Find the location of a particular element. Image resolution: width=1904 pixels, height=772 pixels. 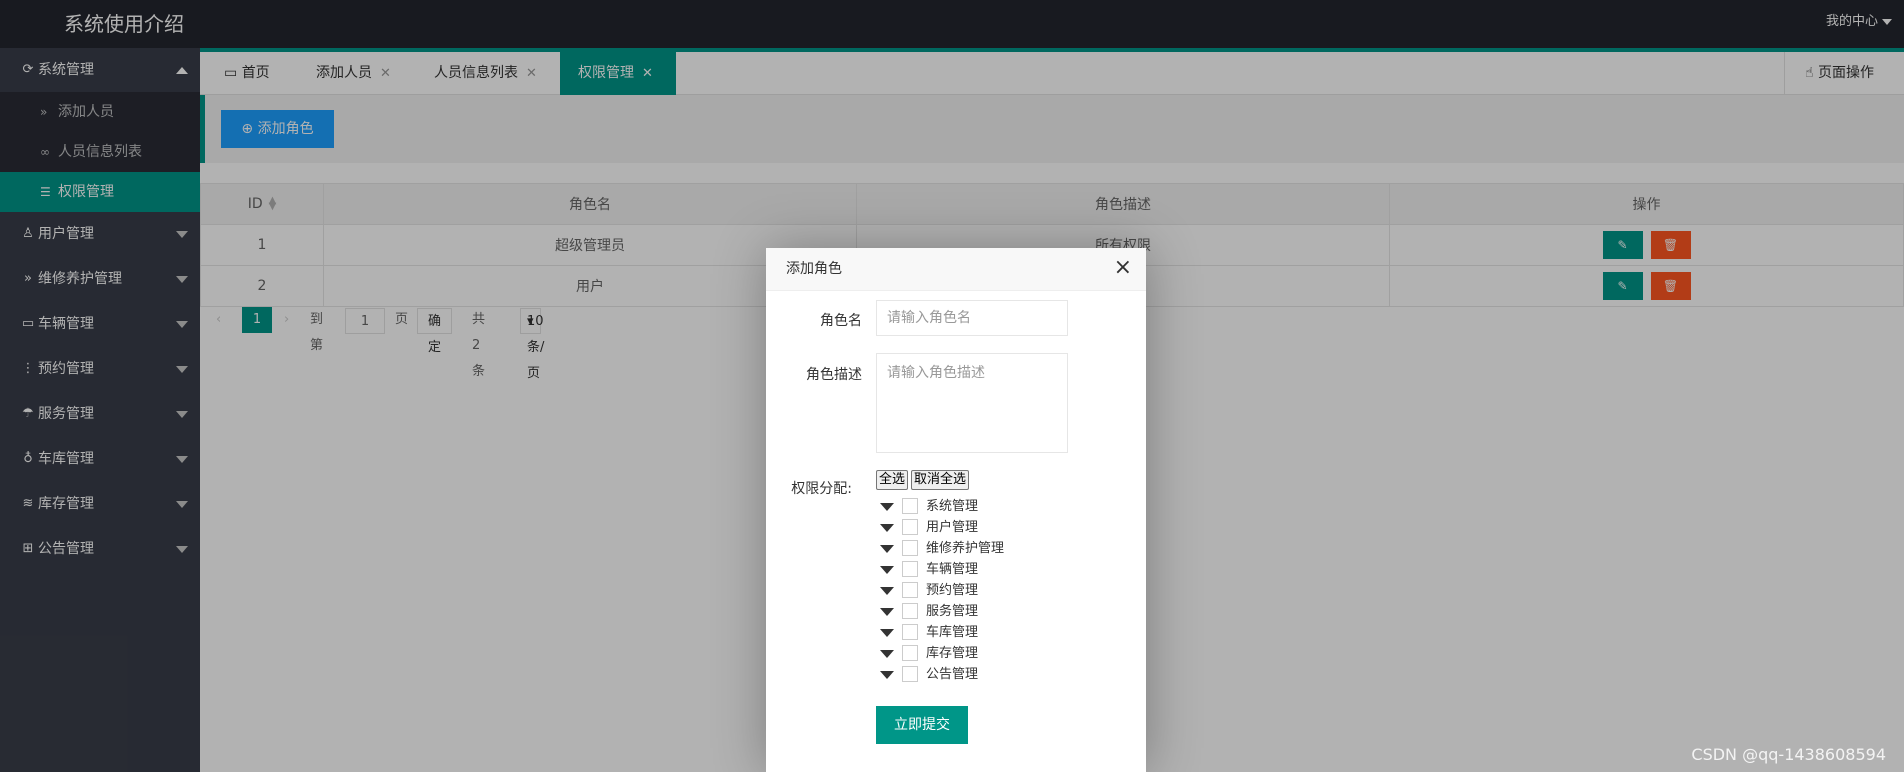

role-desc-textarea: 请输入角色描述 is located at coordinates (972, 403).